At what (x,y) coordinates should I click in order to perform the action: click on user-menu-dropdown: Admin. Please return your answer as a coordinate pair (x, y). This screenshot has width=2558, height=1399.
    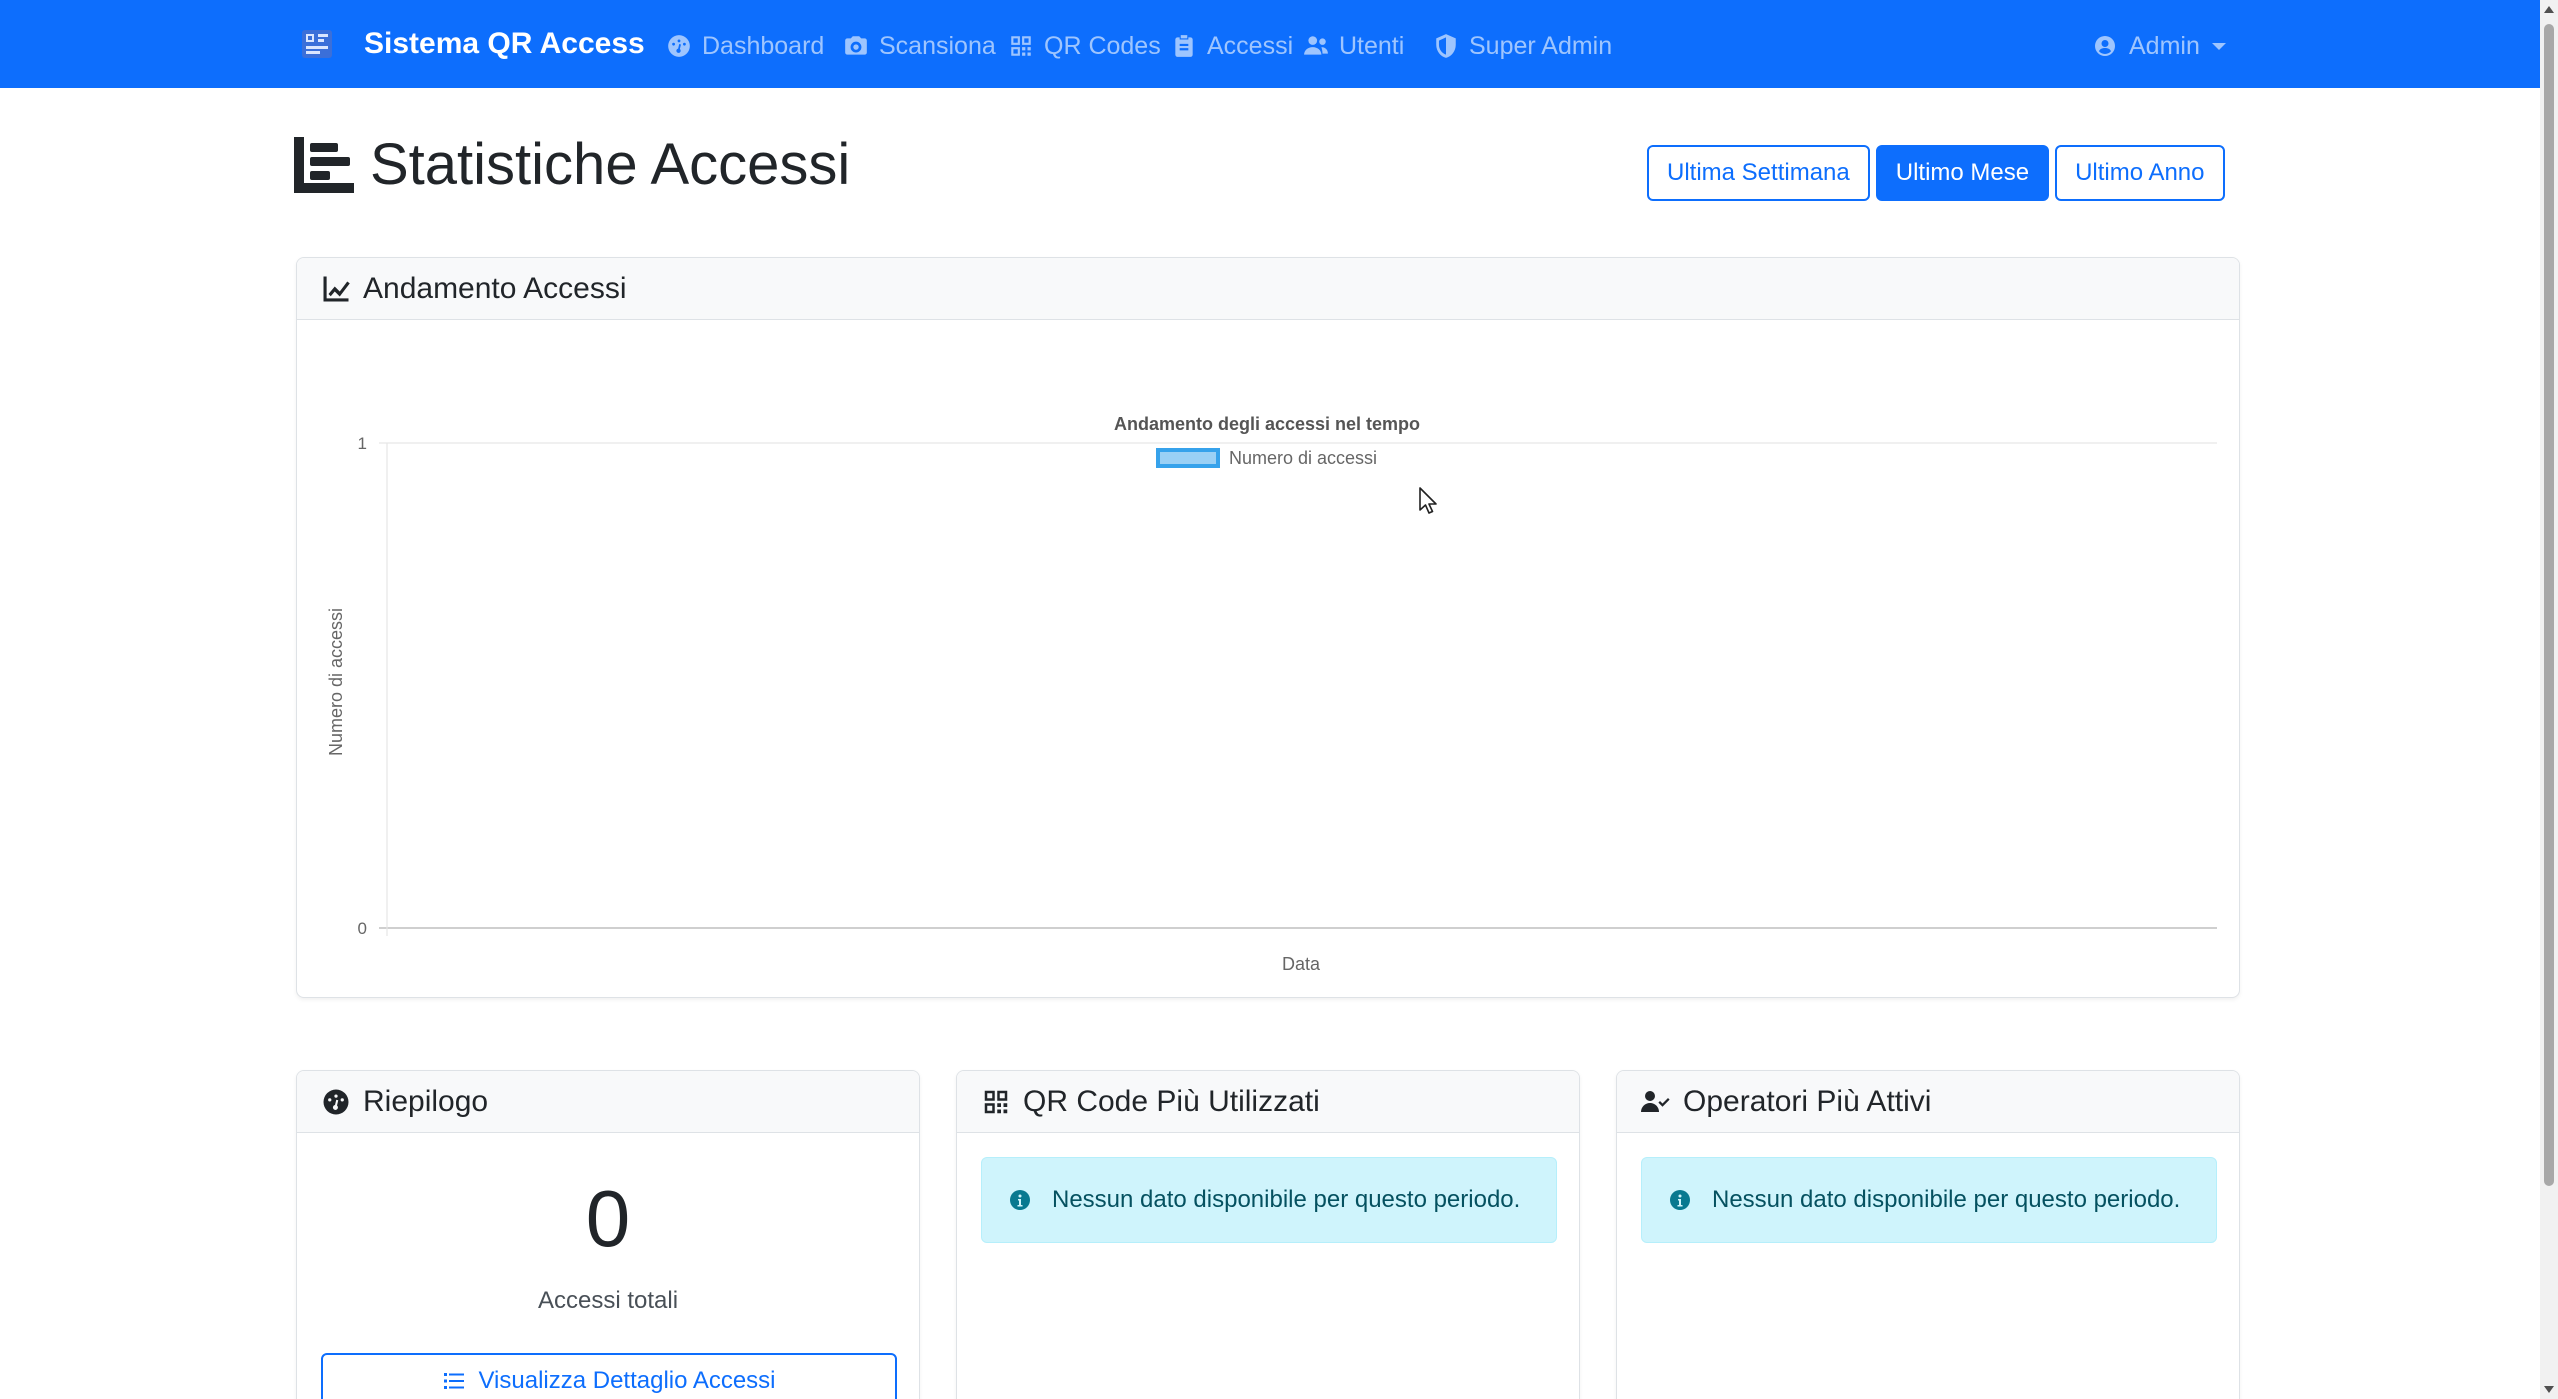
    Looking at the image, I should click on (2159, 46).